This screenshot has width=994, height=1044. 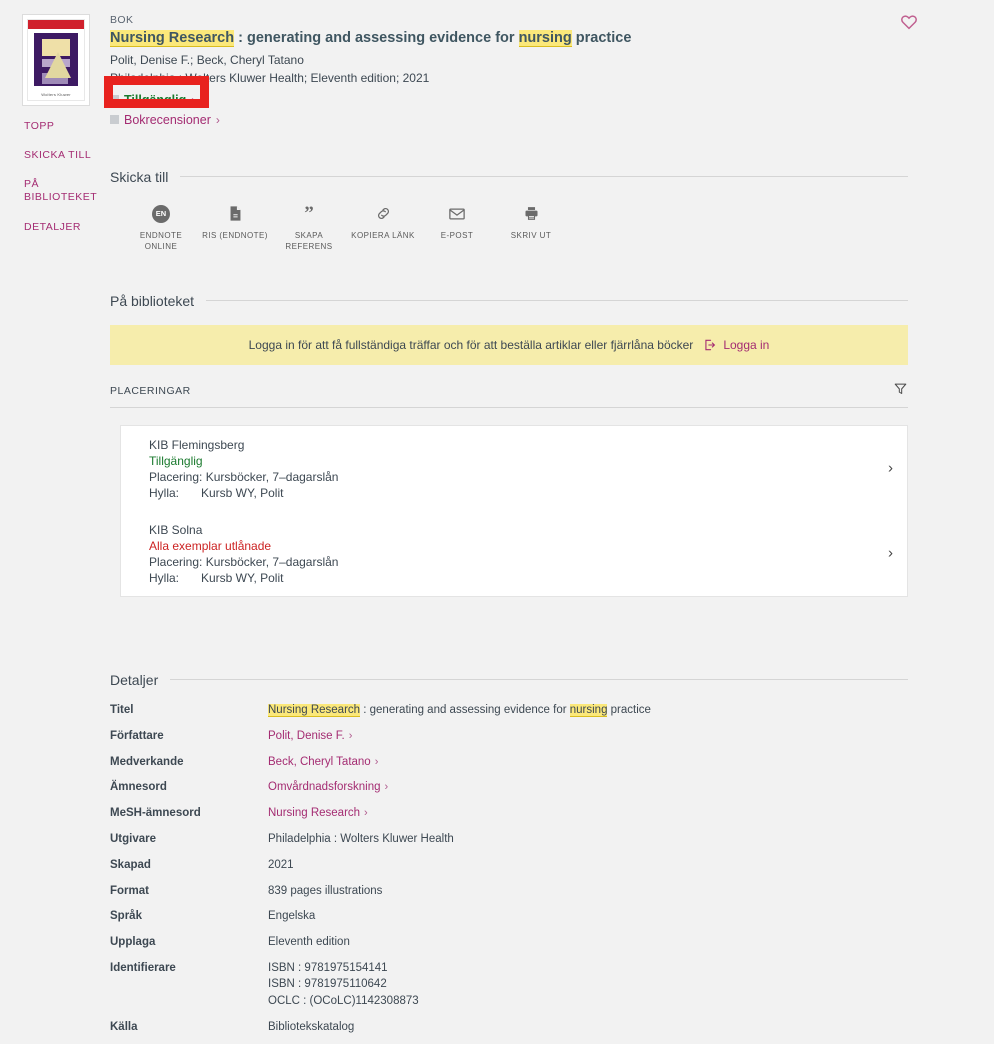 What do you see at coordinates (309, 228) in the screenshot?
I see `send-to-skapa-referens: ” SKAPA REFERENS` at bounding box center [309, 228].